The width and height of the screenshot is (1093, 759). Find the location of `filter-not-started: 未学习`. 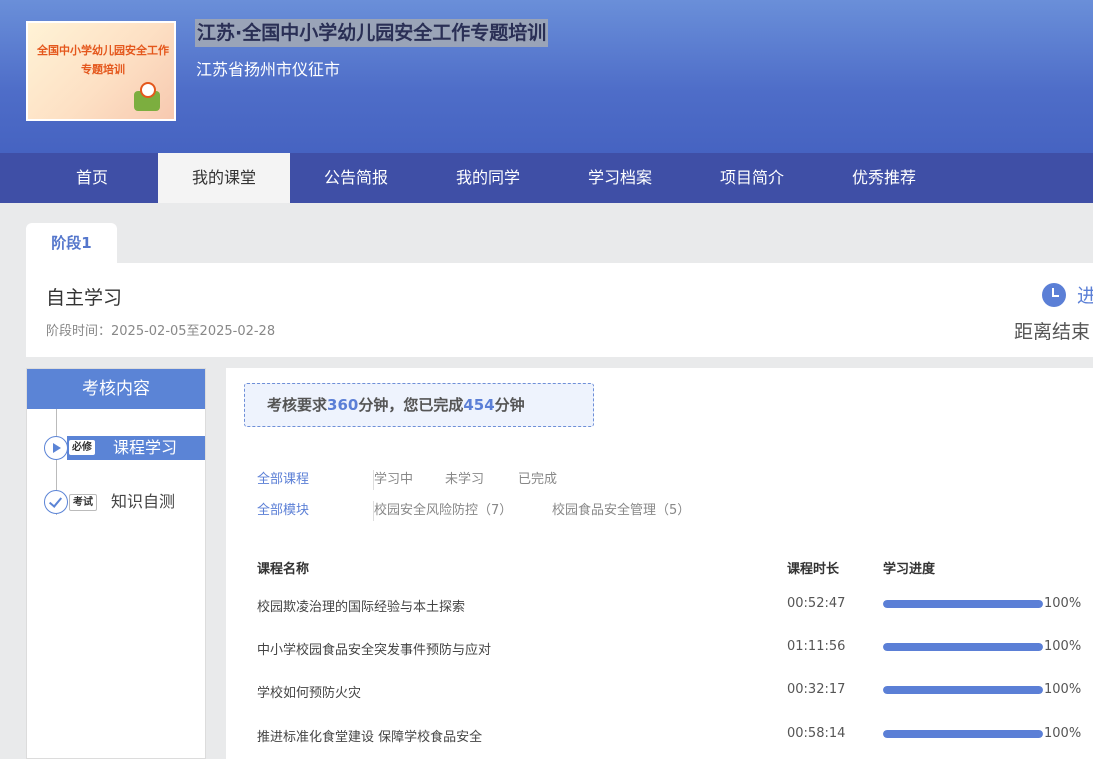

filter-not-started: 未学习 is located at coordinates (464, 480).